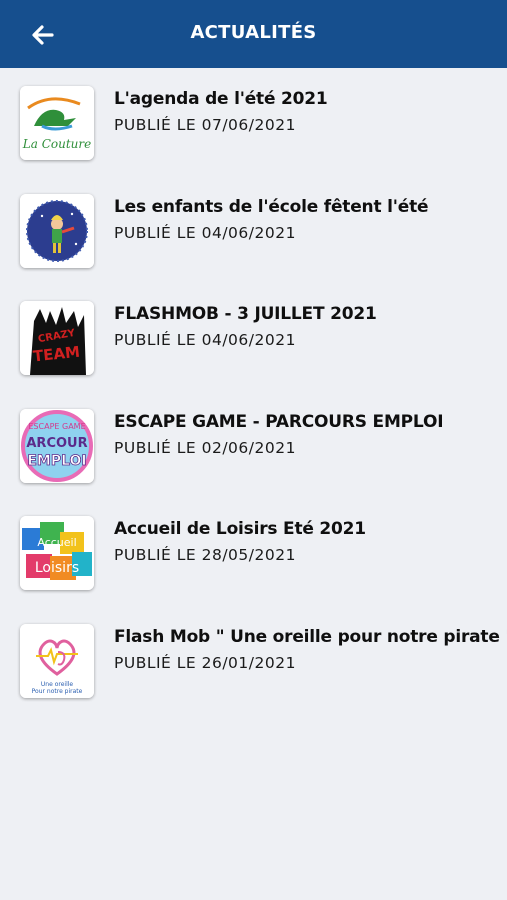 This screenshot has height=900, width=507. Describe the element at coordinates (56, 461) in the screenshot. I see `svg-text: EMPLOI` at that location.